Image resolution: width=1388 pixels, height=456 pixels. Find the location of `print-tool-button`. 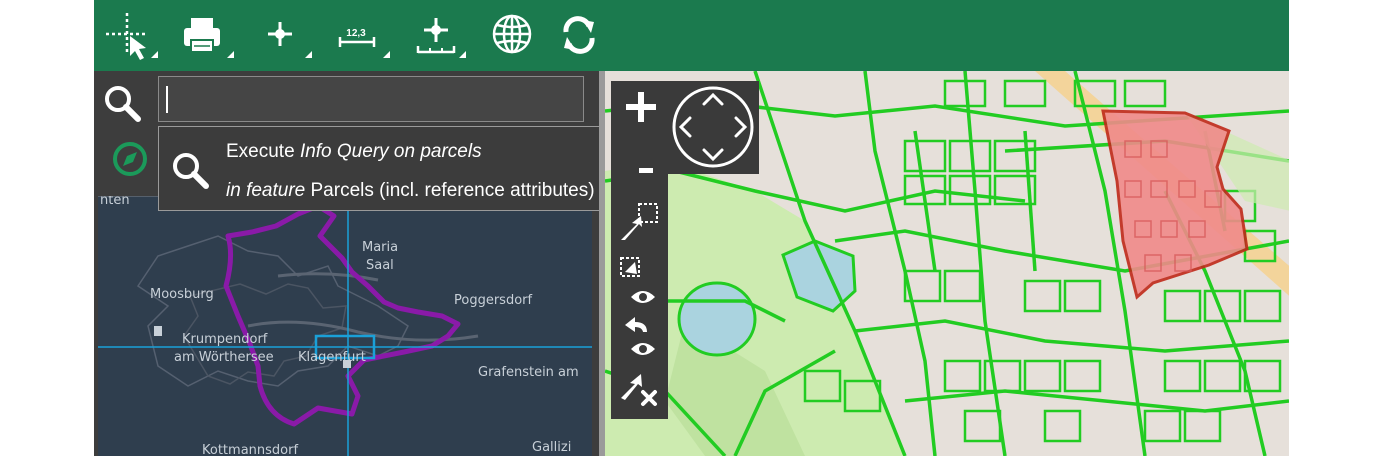

print-tool-button is located at coordinates (207, 35).